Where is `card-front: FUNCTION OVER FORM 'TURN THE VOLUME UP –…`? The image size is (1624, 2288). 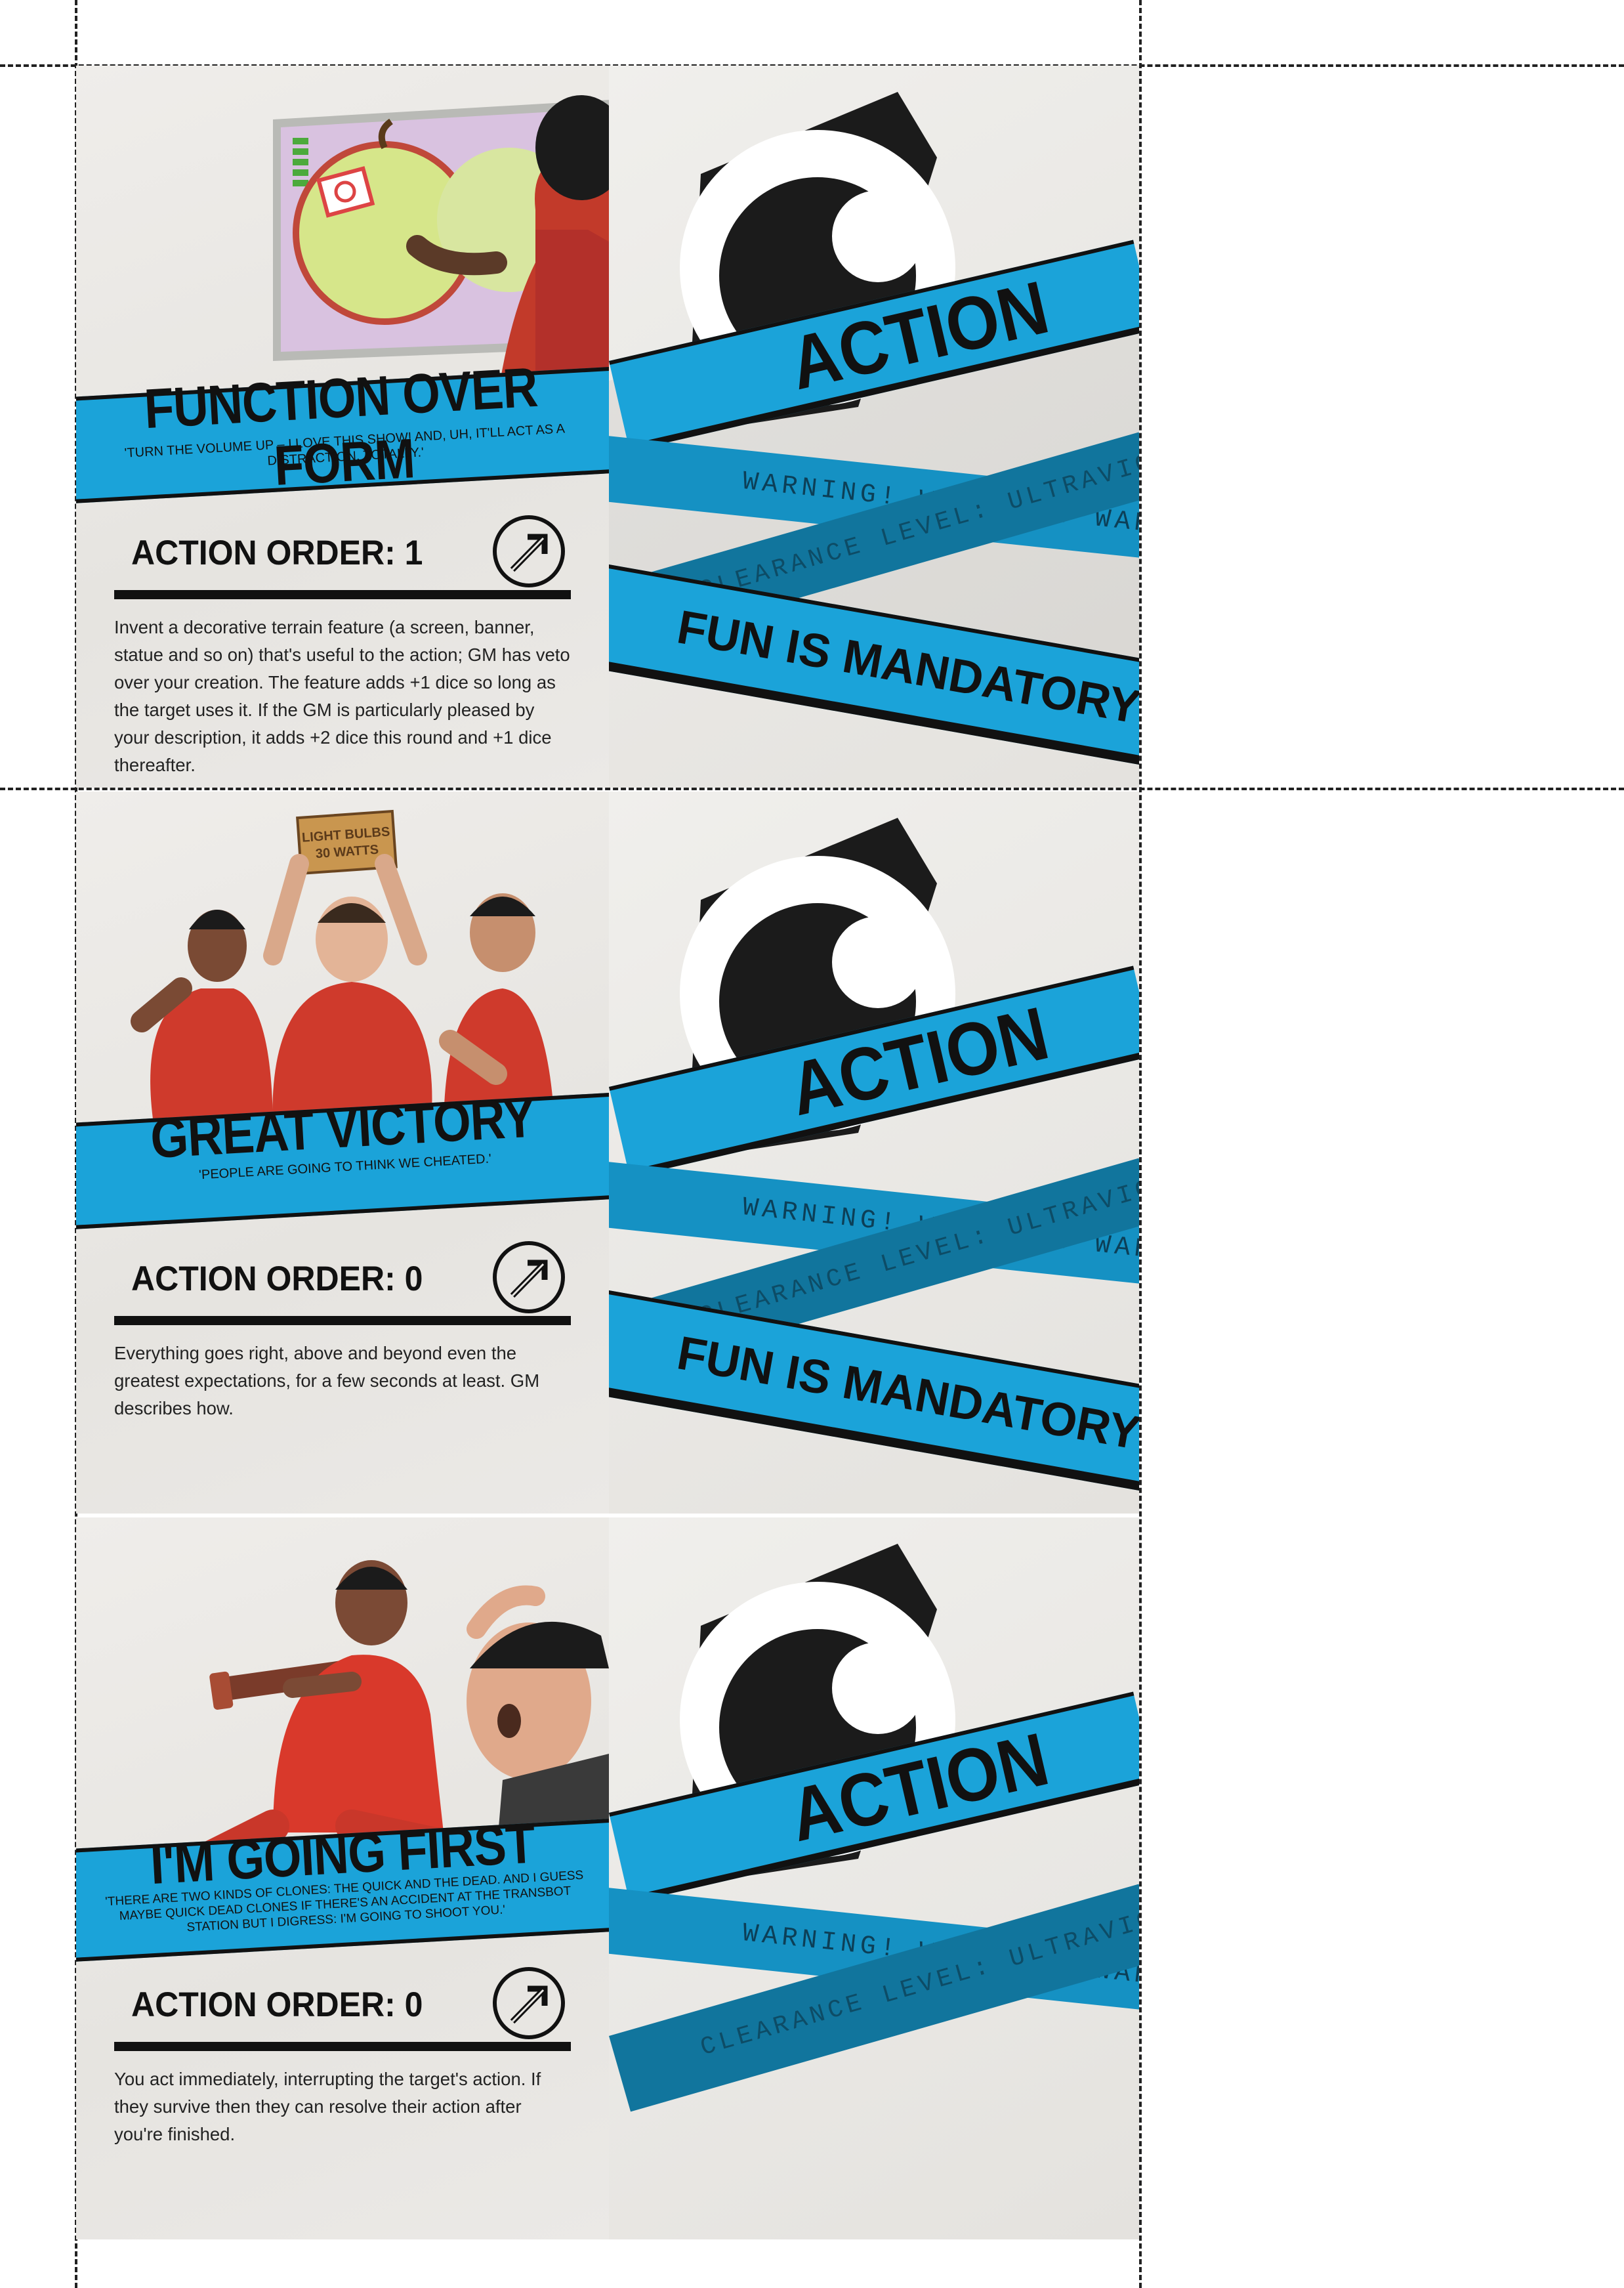
card-front: FUNCTION OVER FORM 'TURN THE VOLUME UP –… is located at coordinates (343, 427).